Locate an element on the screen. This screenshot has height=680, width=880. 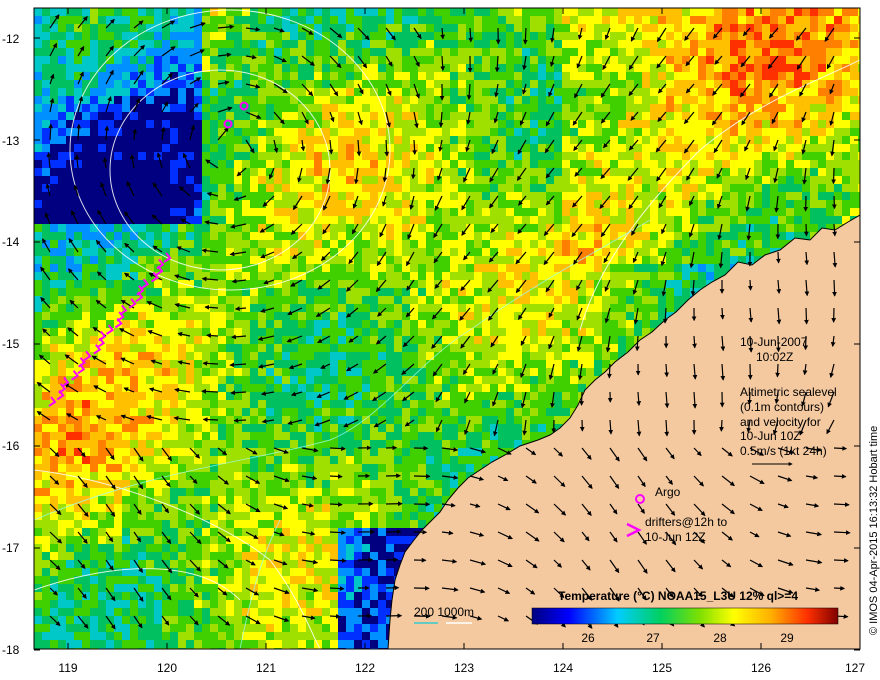
x-tick-label: 125 is located at coordinates (662, 668).